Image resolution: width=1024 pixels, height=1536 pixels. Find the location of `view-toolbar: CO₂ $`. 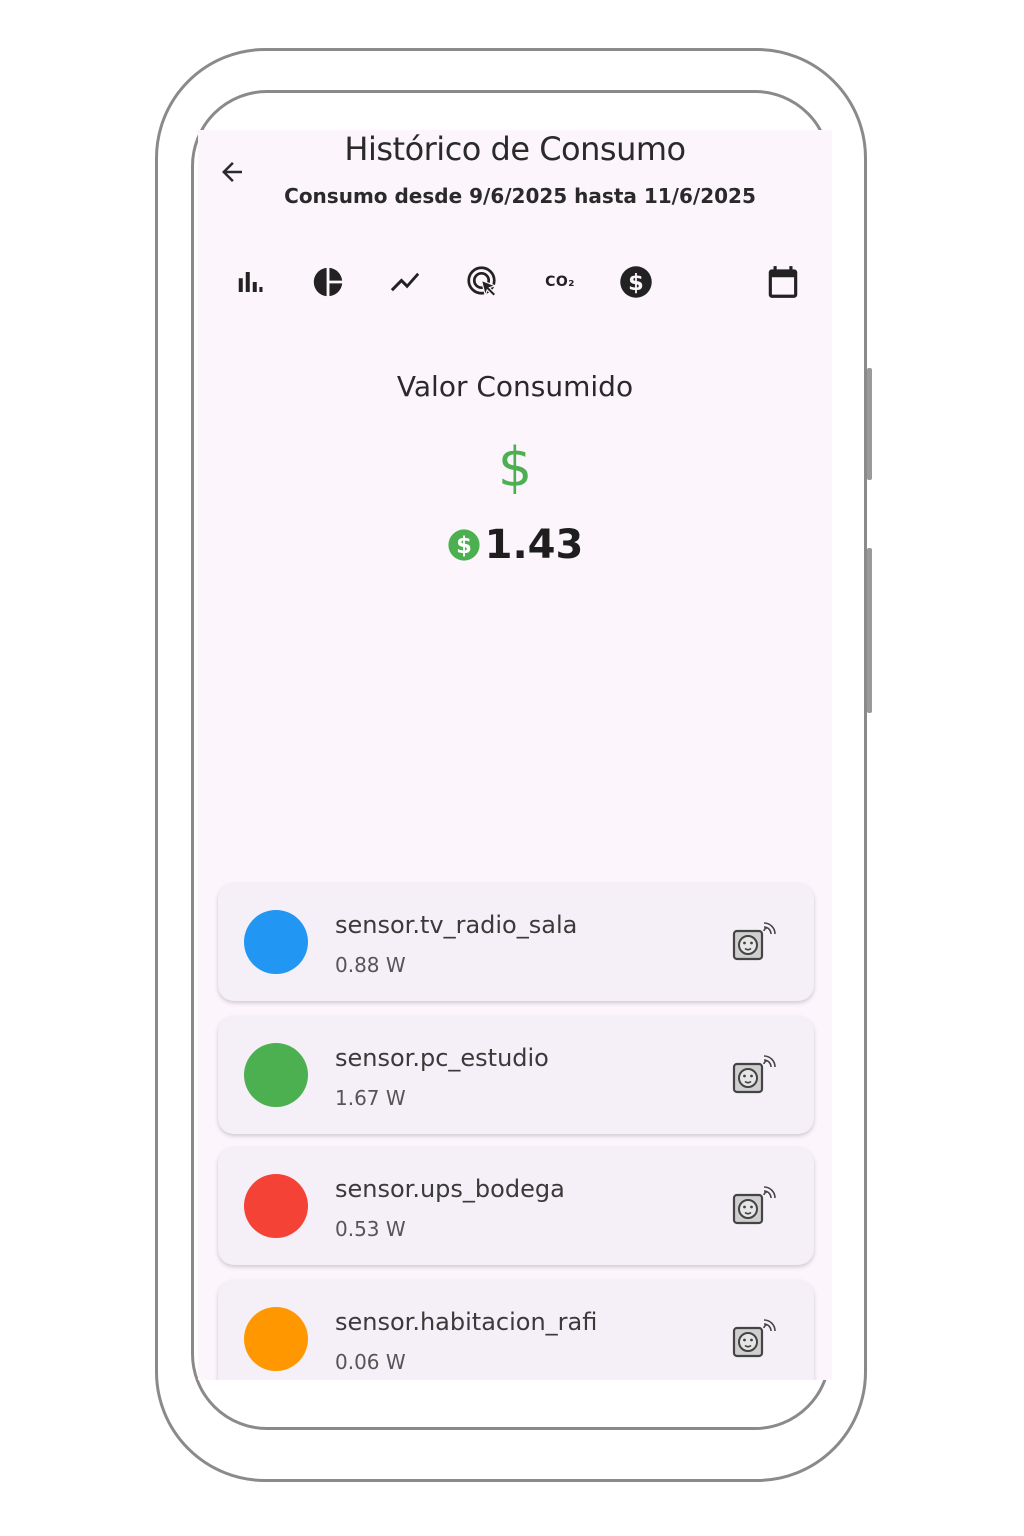

view-toolbar: CO₂ $ is located at coordinates (515, 282).